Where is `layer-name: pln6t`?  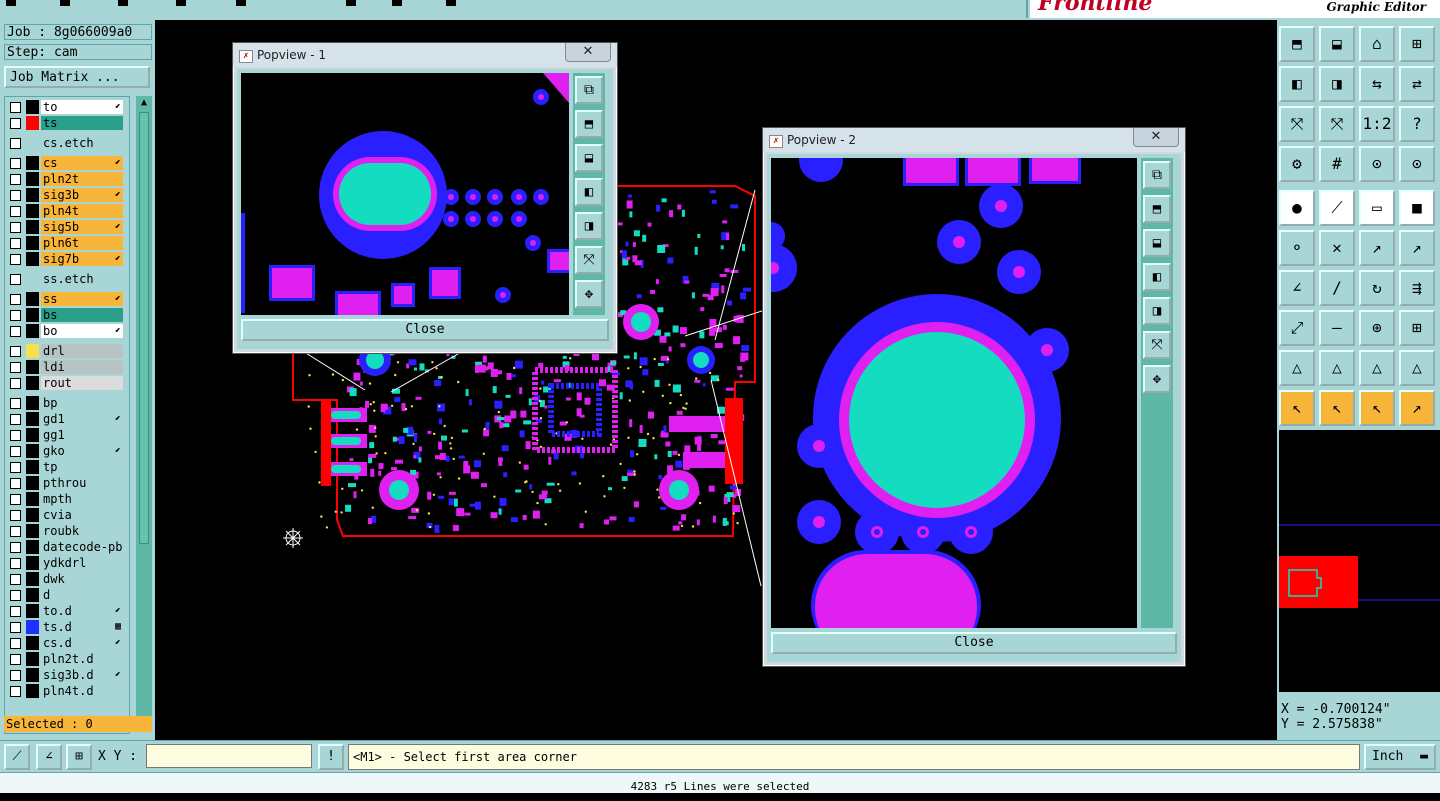
layer-name: pln6t is located at coordinates (82, 243).